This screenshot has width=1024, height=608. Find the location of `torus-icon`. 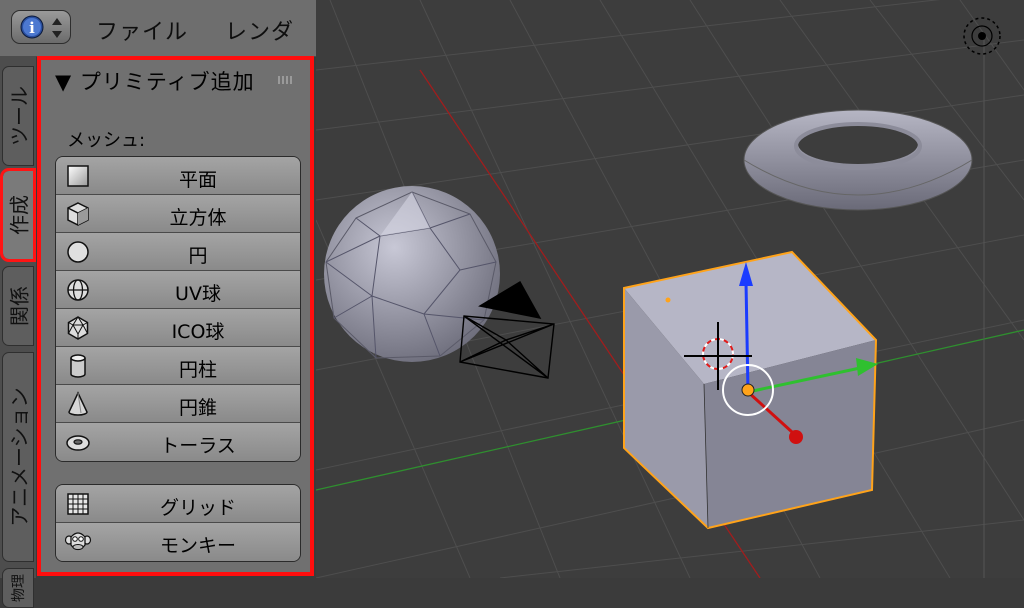

torus-icon is located at coordinates (78, 443).